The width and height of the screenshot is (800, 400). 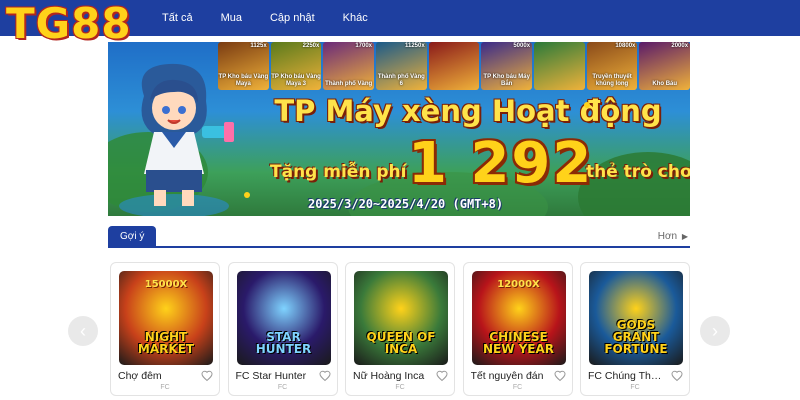 I want to click on banner-free-text: Tặng miễn phí, so click(x=338, y=172).